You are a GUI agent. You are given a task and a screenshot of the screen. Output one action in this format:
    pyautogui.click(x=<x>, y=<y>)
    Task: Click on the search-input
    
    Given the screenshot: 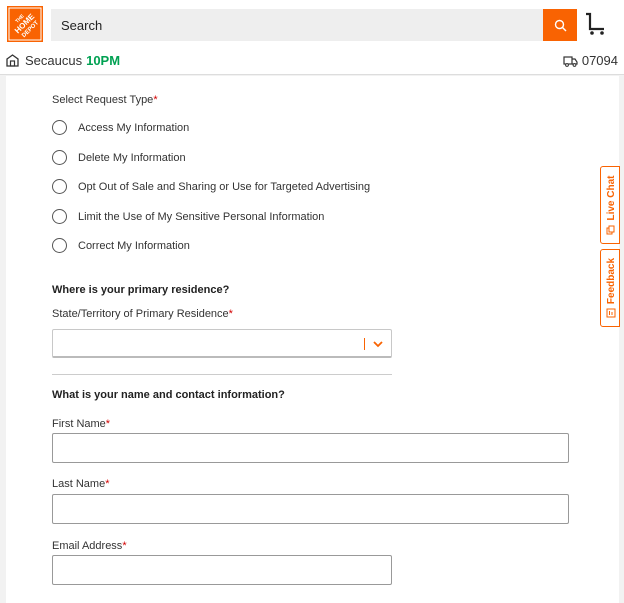 What is the action you would take?
    pyautogui.click(x=291, y=25)
    